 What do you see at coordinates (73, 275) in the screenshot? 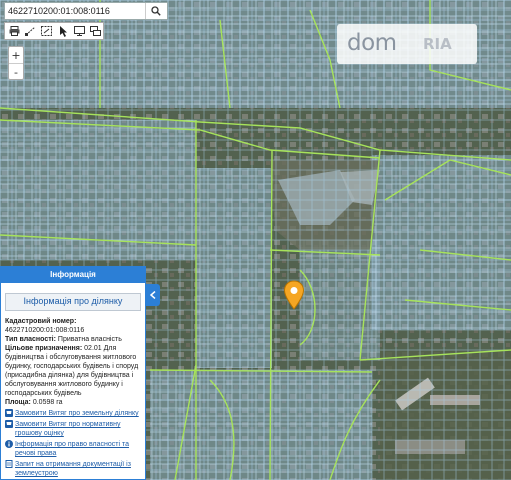
I see `panel-header: Інформація` at bounding box center [73, 275].